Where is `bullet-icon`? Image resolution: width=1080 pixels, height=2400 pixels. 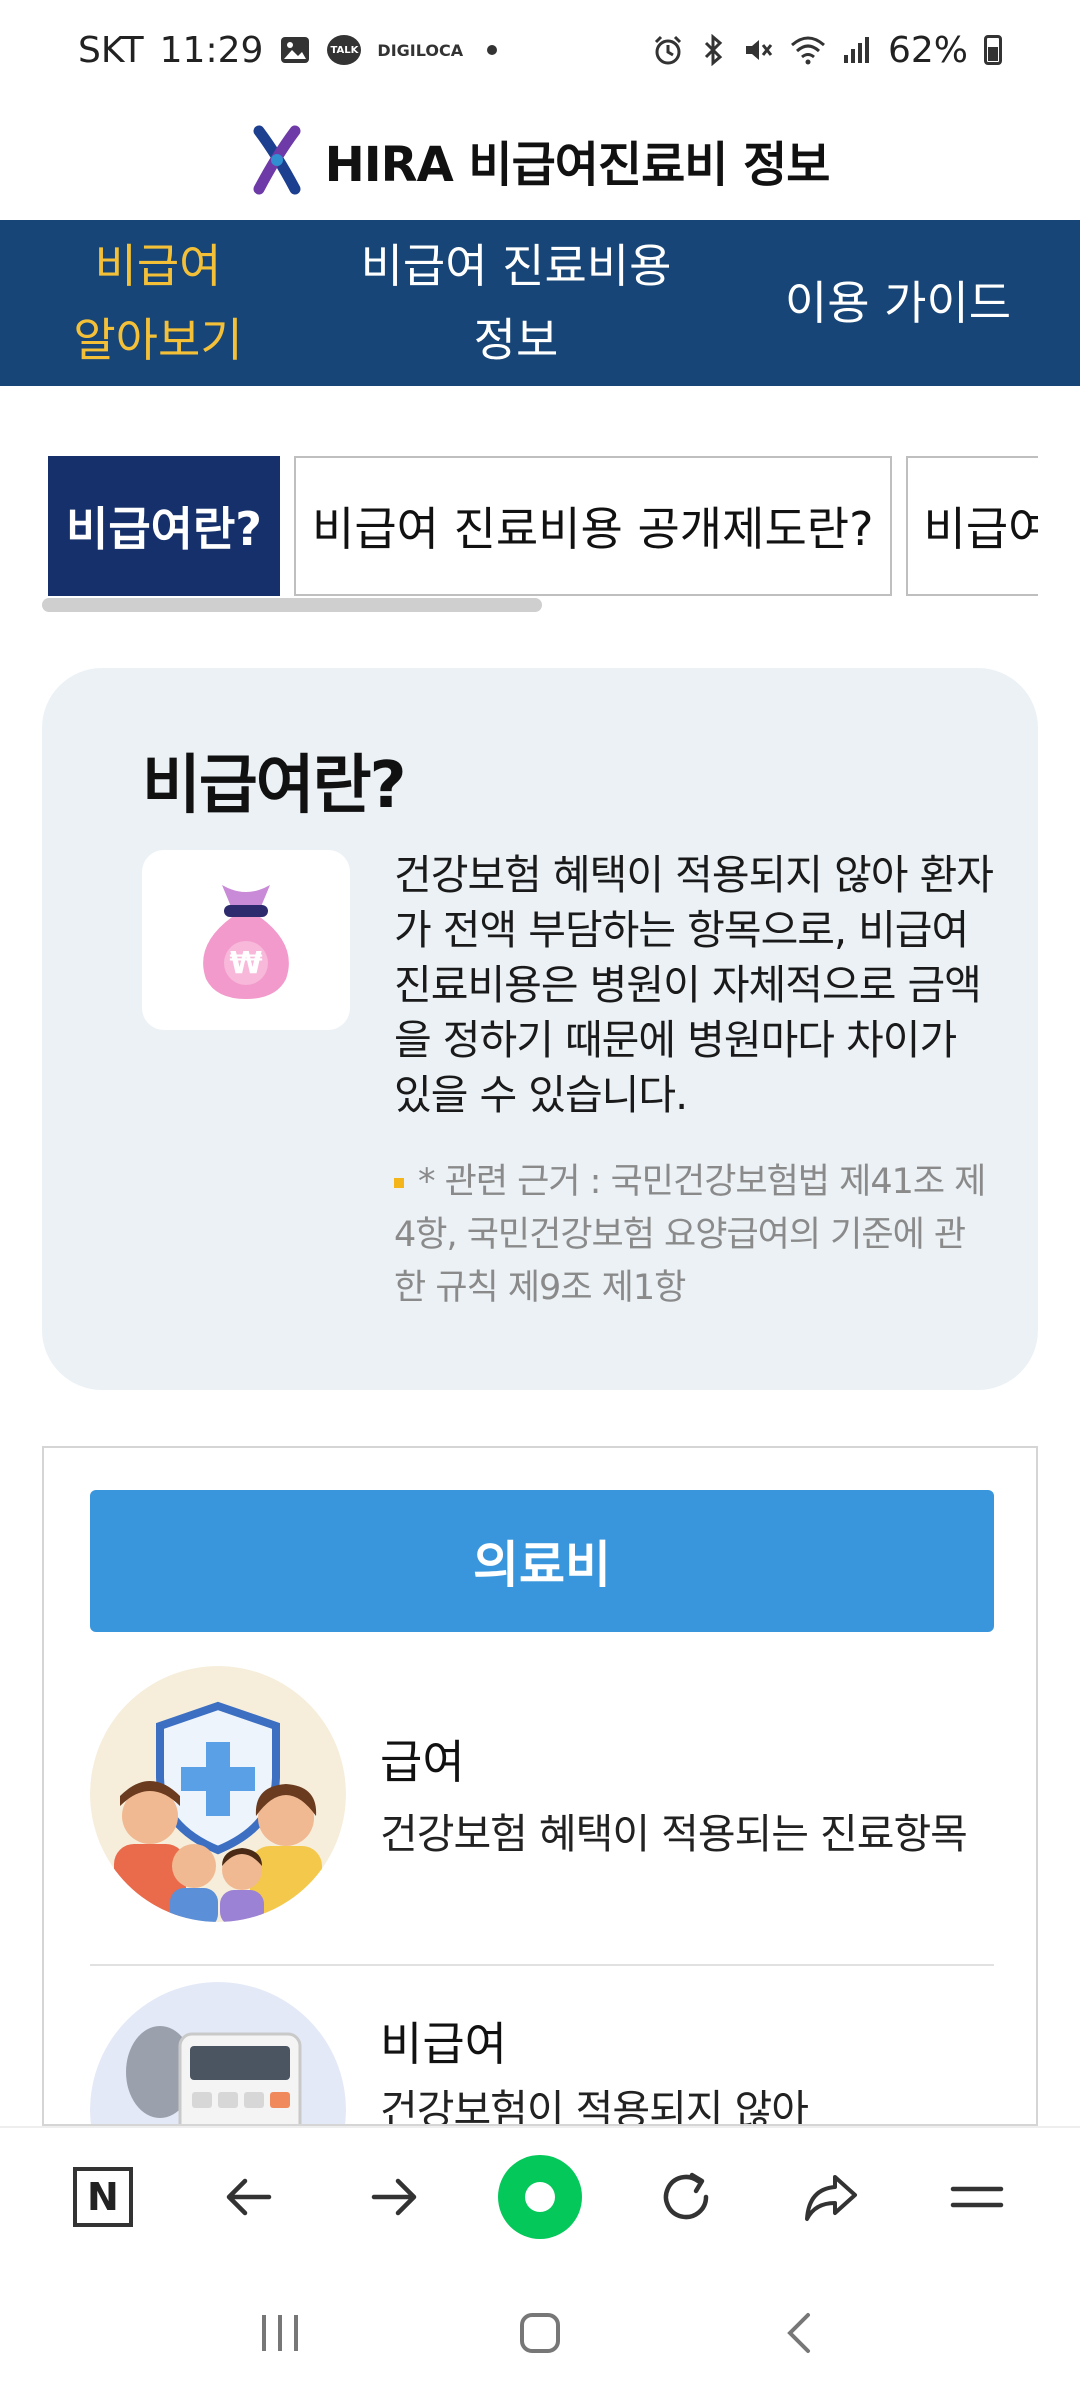
bullet-icon is located at coordinates (399, 1183).